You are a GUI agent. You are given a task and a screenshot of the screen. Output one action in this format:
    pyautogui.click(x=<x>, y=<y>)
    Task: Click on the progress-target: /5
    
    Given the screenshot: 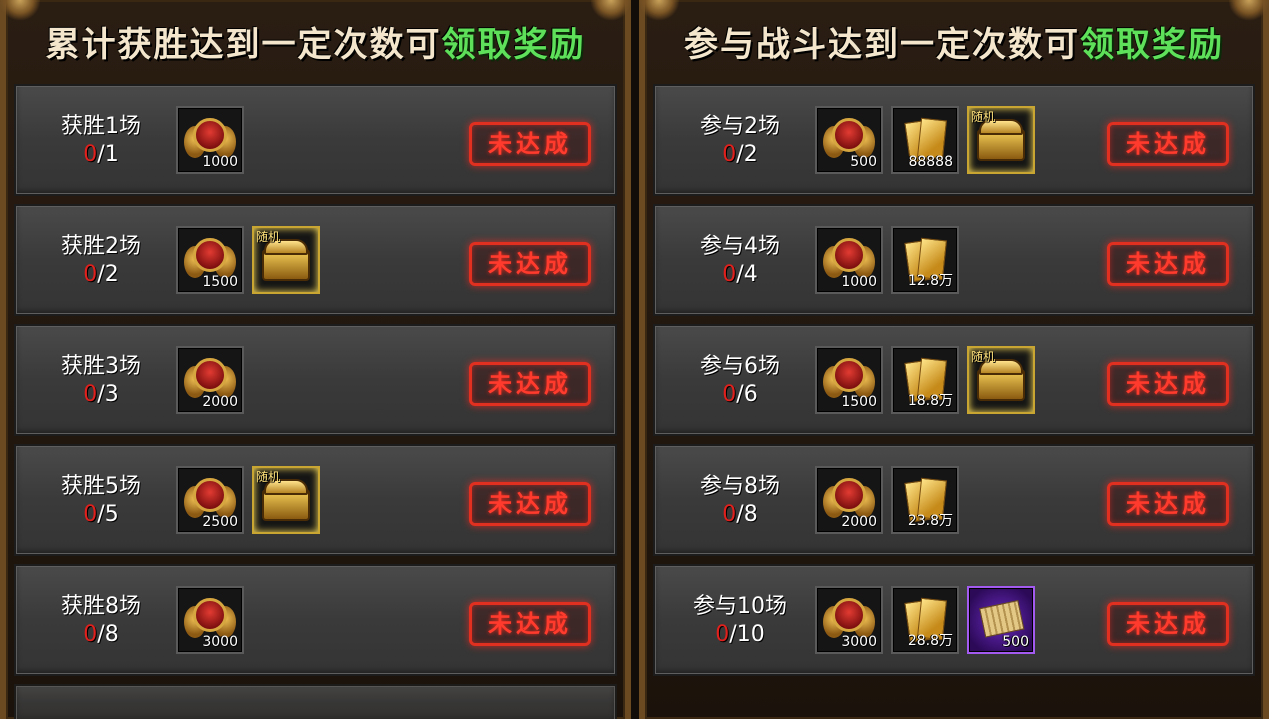 What is the action you would take?
    pyautogui.click(x=108, y=514)
    